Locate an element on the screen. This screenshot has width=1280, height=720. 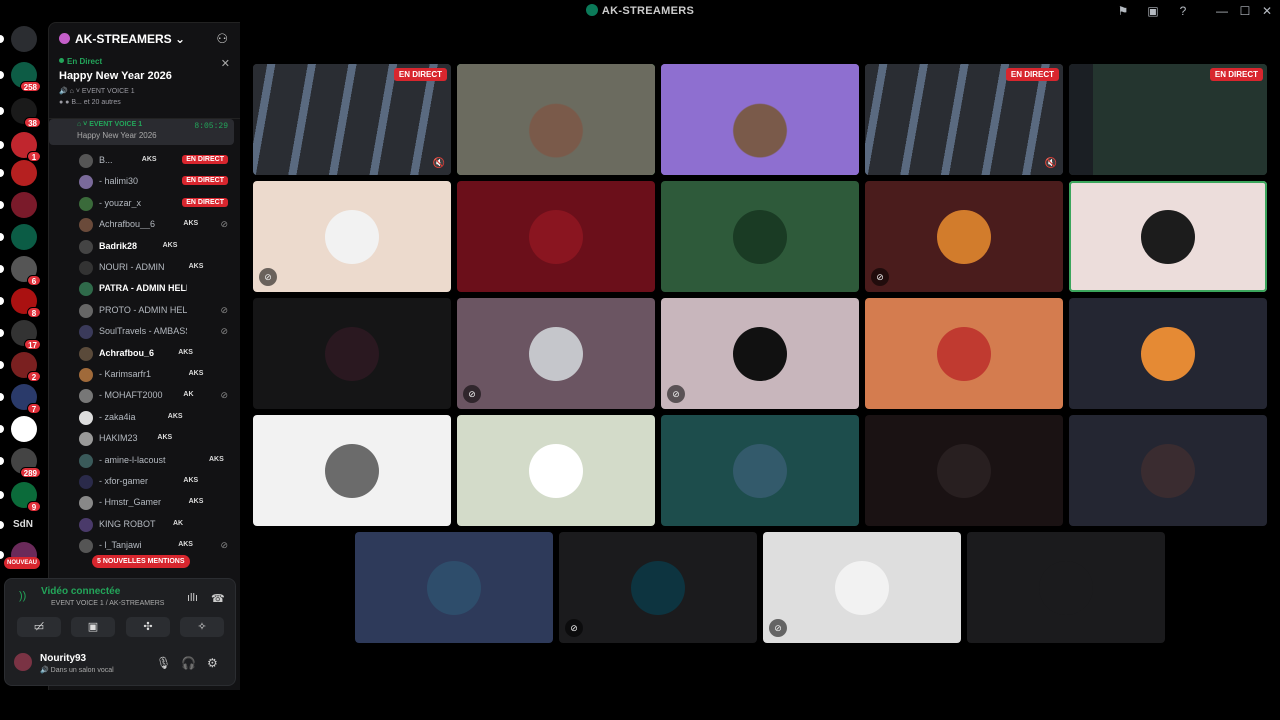
inbox-icon: ⚑ is located at coordinates (1123, 11).